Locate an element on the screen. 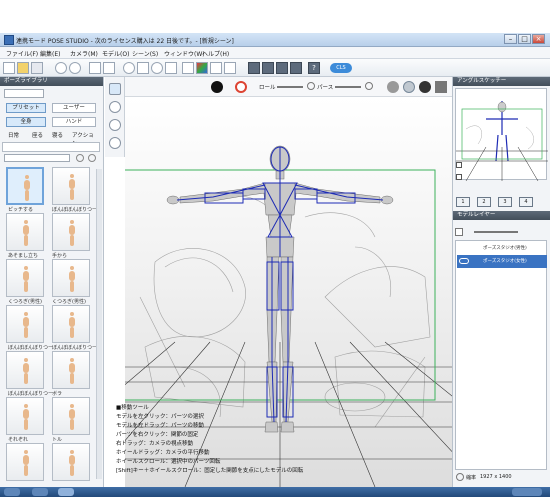 Image resolution: width=550 pixels, height=497 pixels. settings-icon is located at coordinates (92, 158).